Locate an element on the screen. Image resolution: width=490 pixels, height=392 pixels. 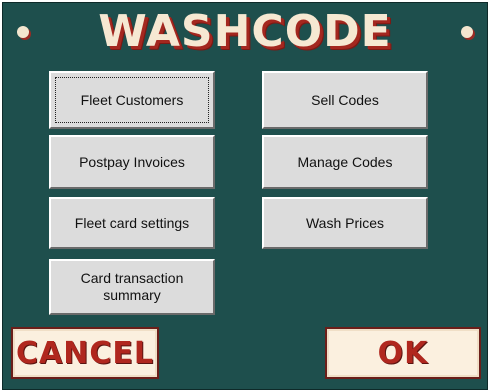
title-bar: WASHCODE is located at coordinates (245, 31).